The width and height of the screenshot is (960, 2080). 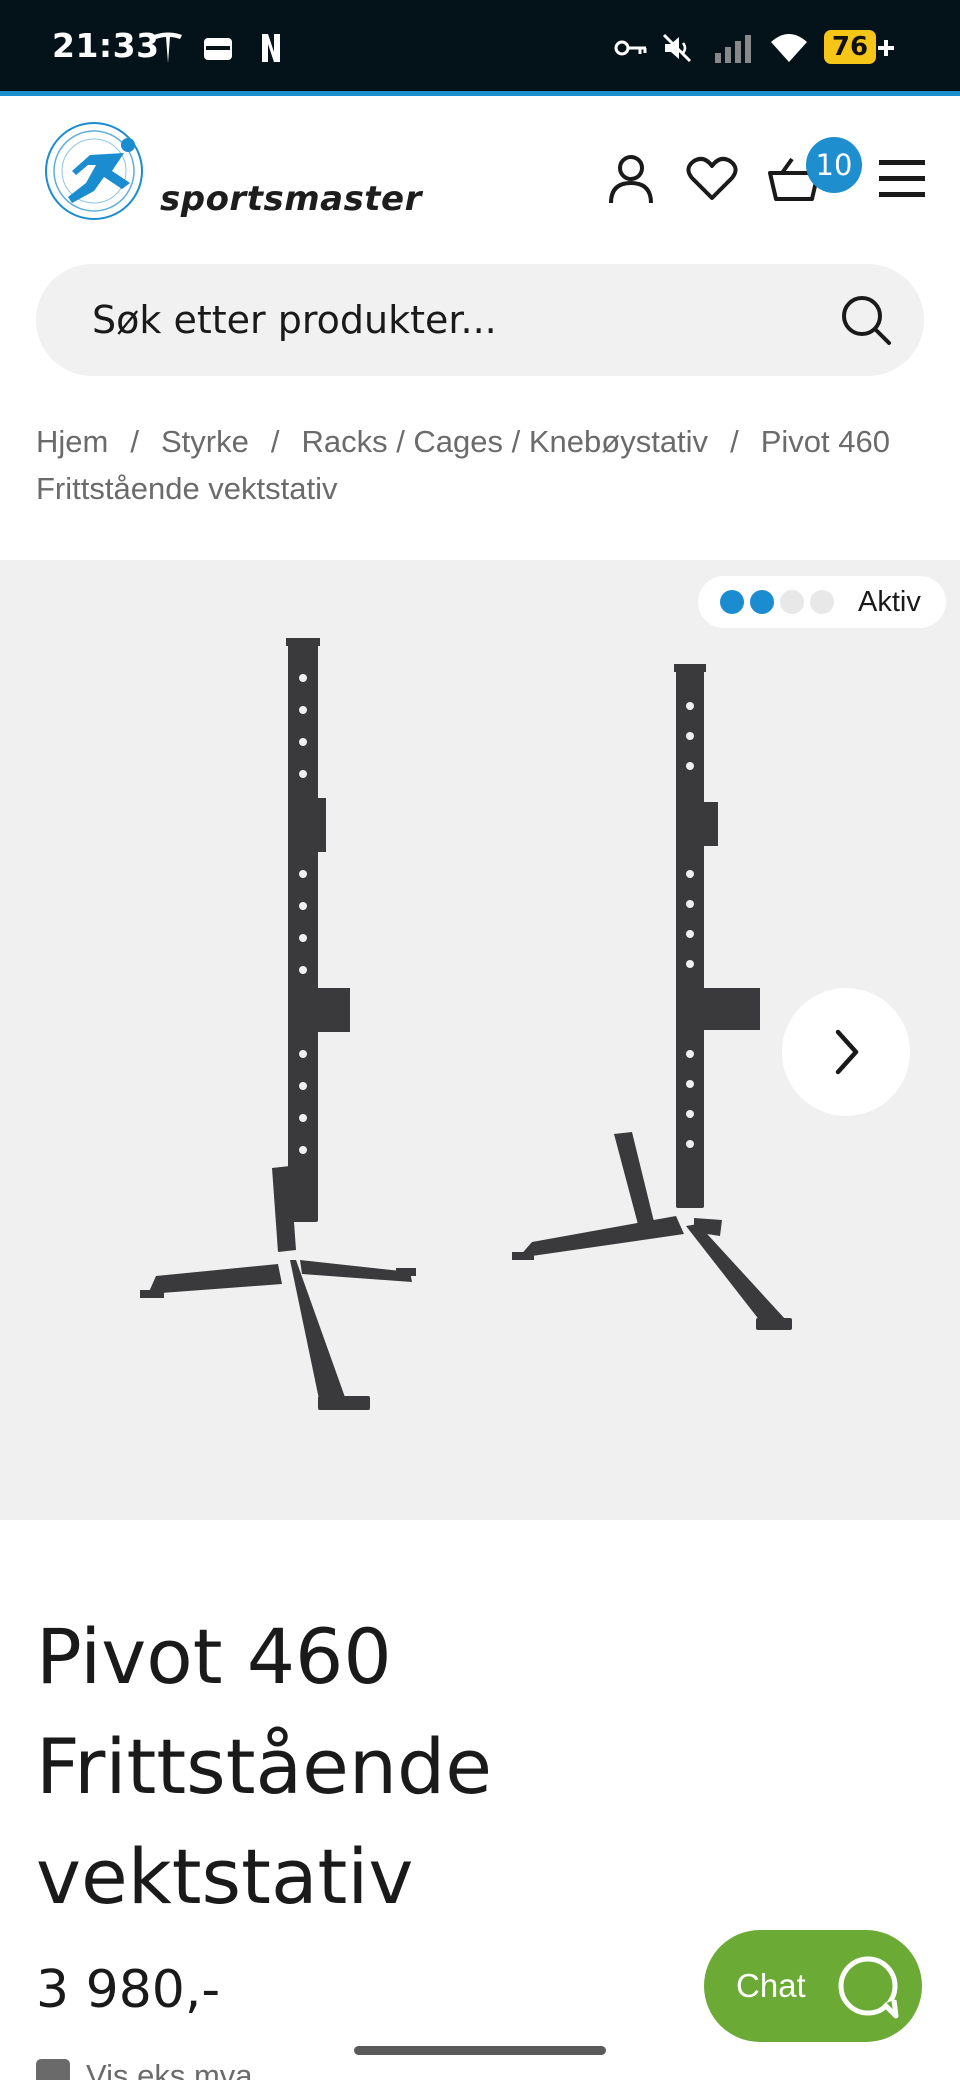 I want to click on cart-count-badge: 10, so click(x=834, y=165).